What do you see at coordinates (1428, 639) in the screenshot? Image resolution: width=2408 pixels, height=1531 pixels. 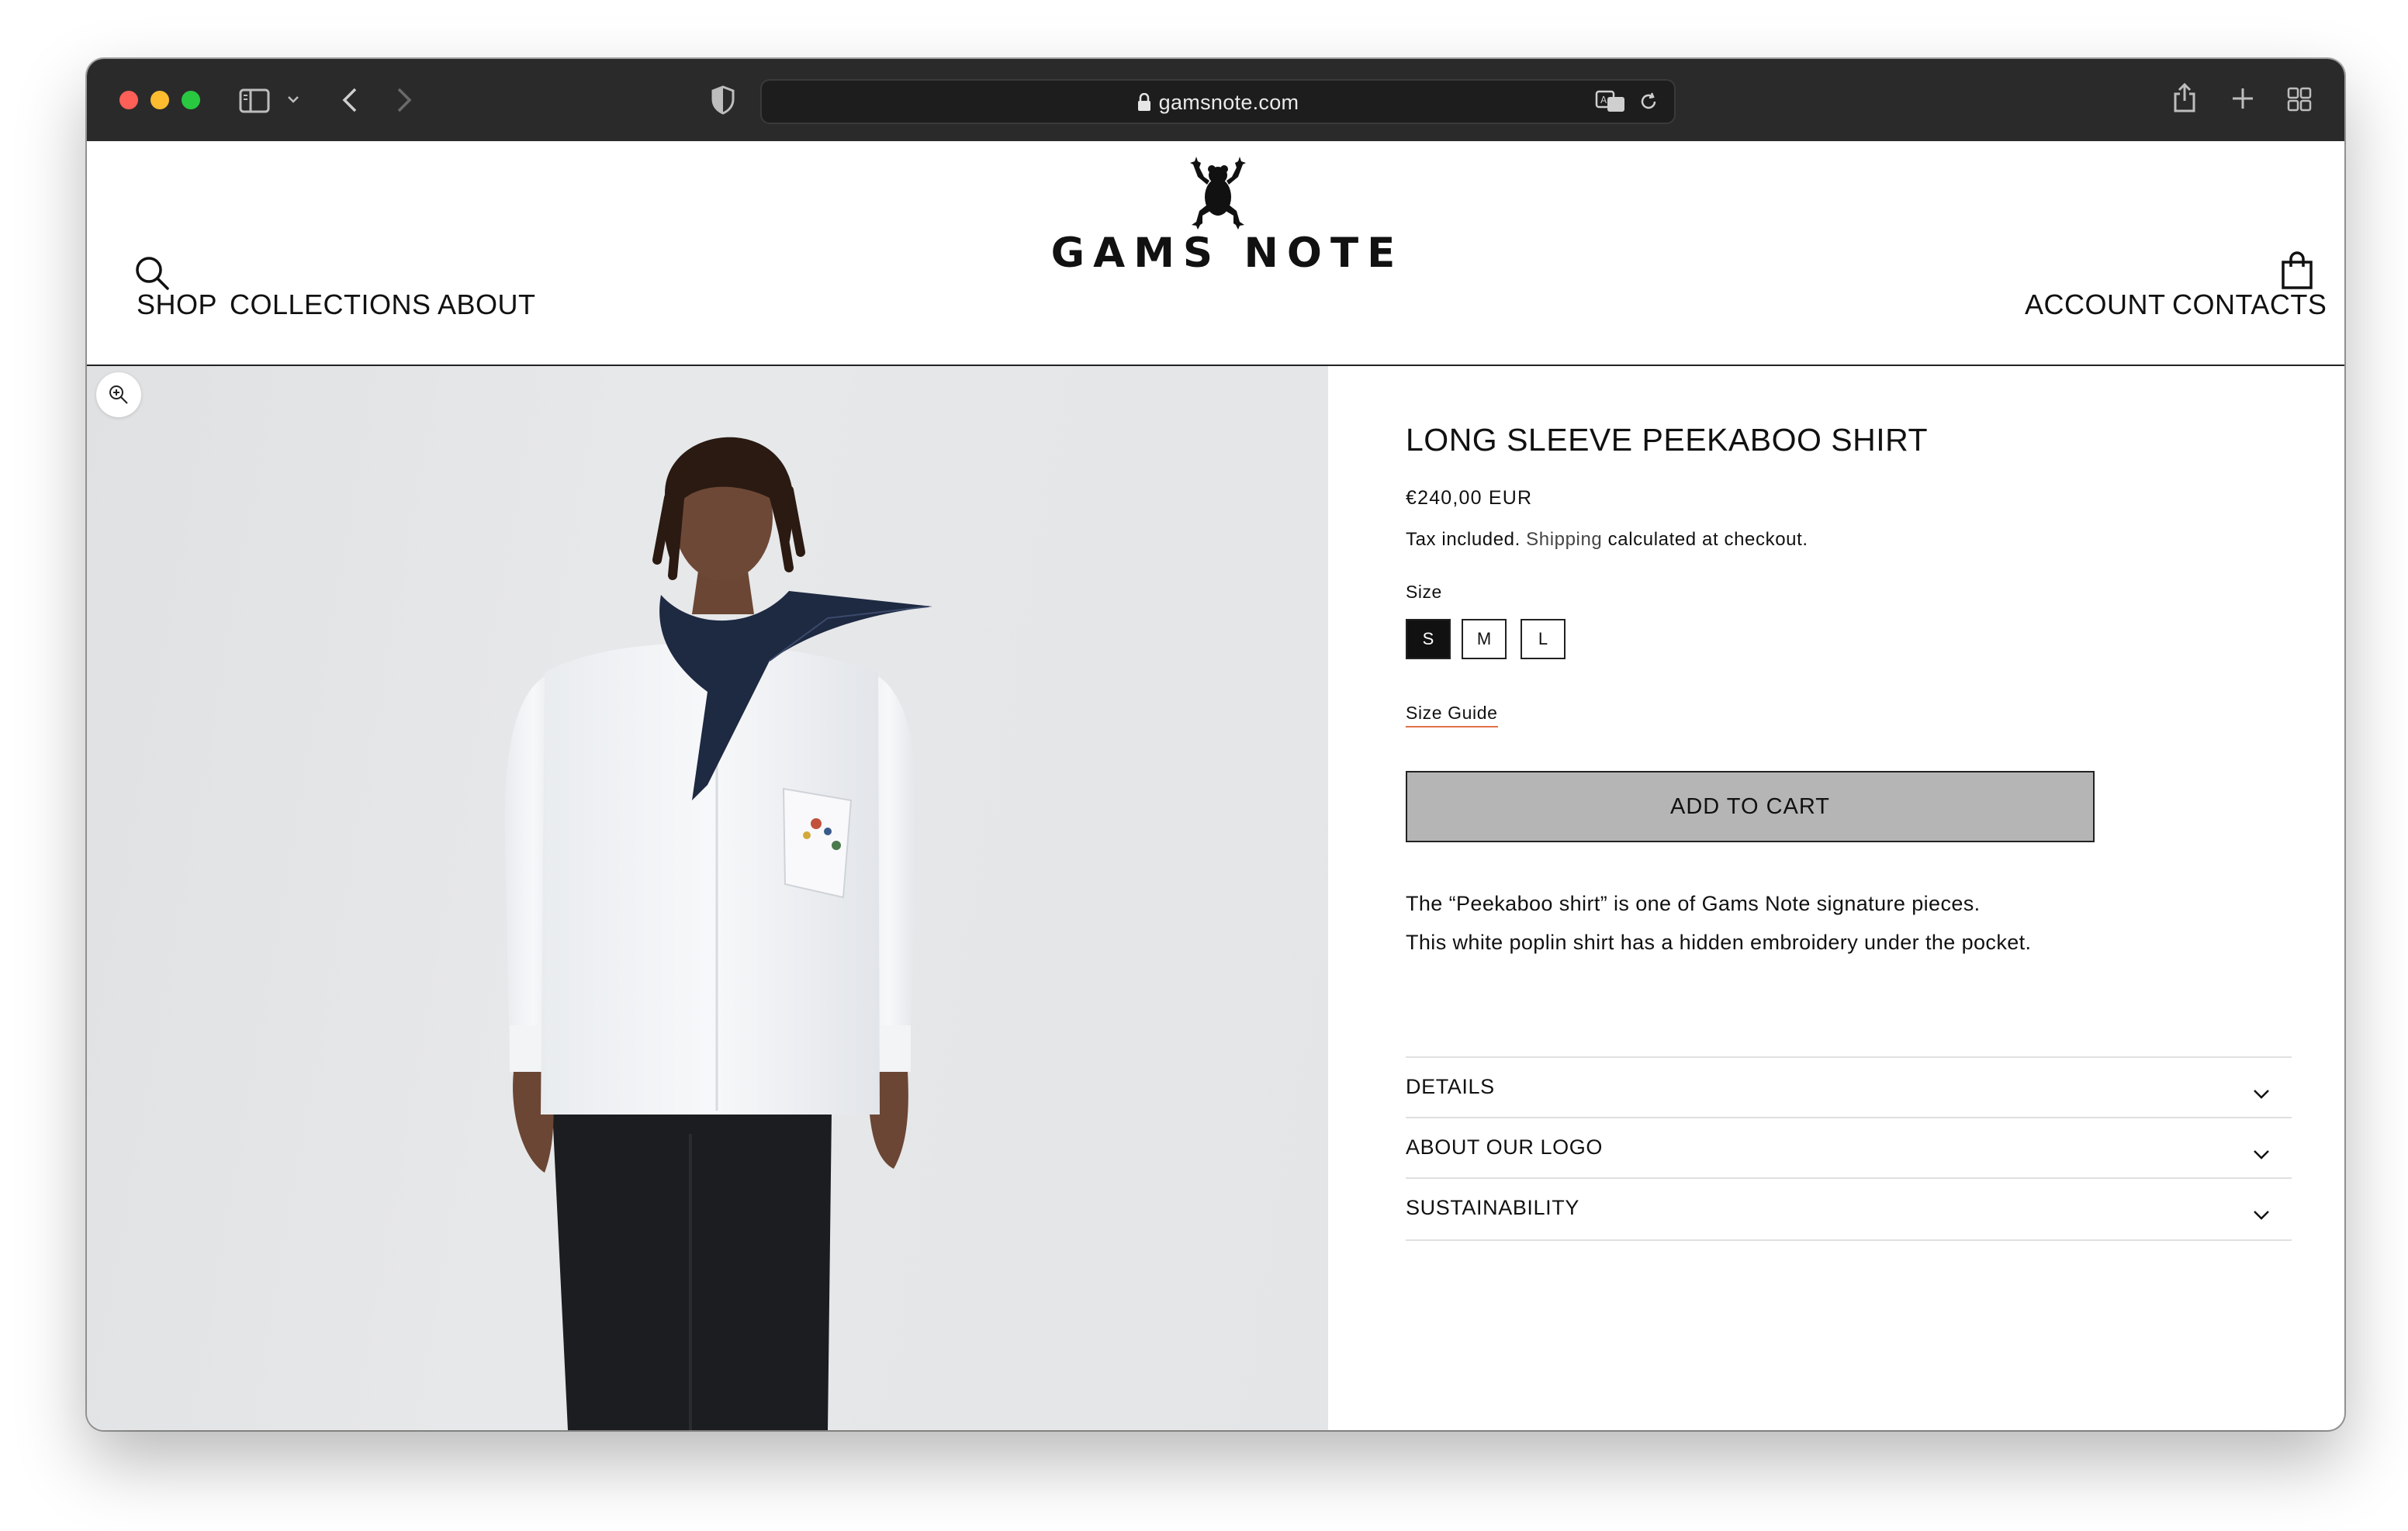 I see `size-option-s: S` at bounding box center [1428, 639].